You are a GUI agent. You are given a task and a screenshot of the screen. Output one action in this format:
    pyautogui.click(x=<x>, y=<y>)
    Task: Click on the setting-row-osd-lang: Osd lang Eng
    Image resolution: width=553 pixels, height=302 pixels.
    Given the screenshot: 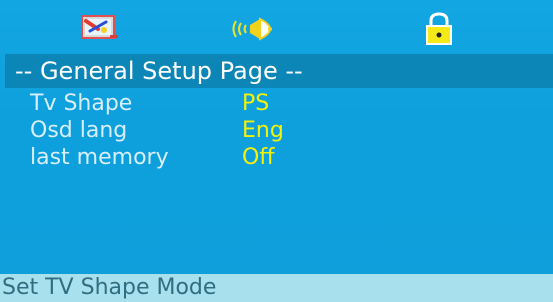 What is the action you would take?
    pyautogui.click(x=276, y=131)
    